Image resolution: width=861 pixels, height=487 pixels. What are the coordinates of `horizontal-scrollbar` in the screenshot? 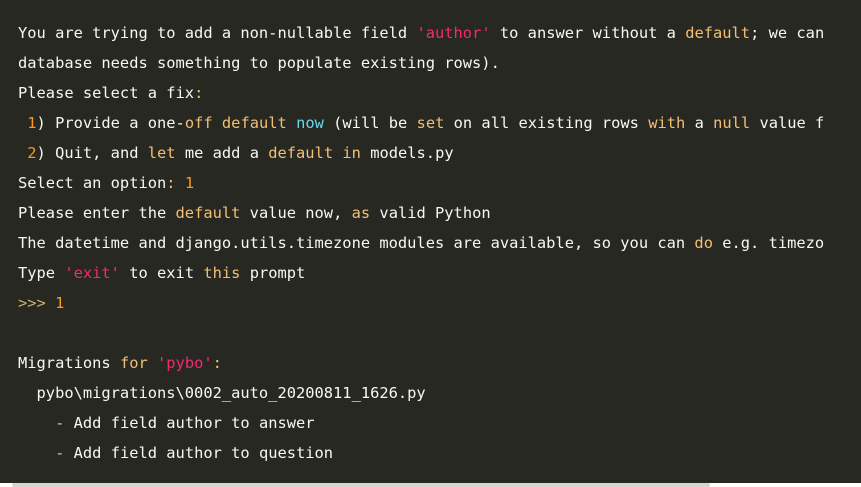 It's located at (361, 485).